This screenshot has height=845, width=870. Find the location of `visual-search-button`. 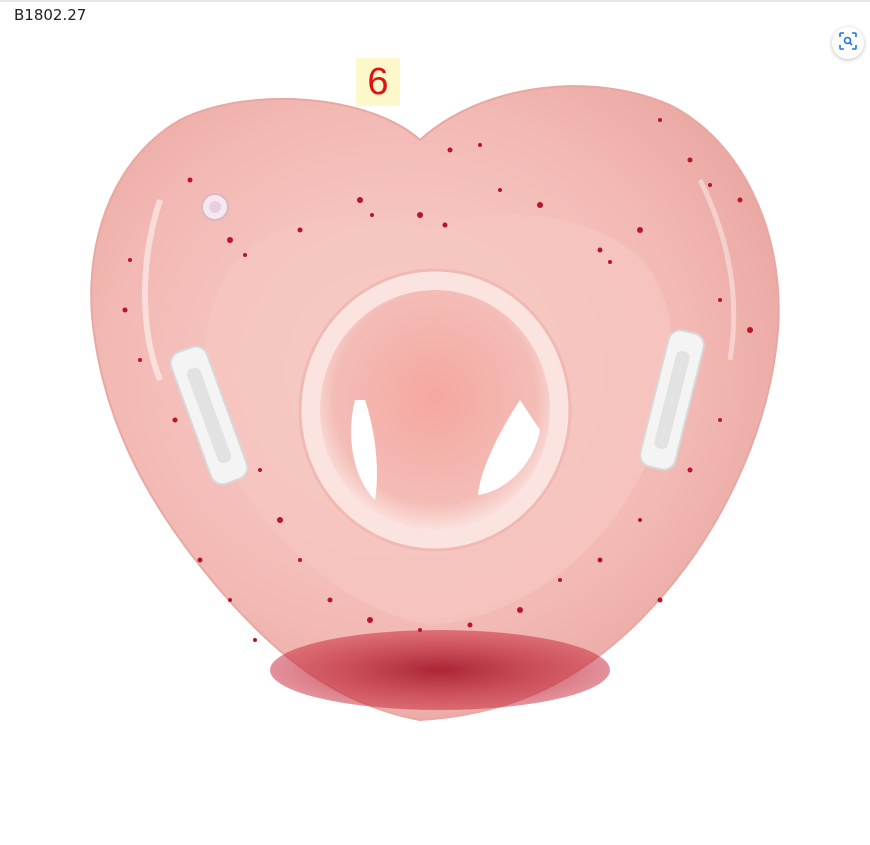

visual-search-button is located at coordinates (848, 43).